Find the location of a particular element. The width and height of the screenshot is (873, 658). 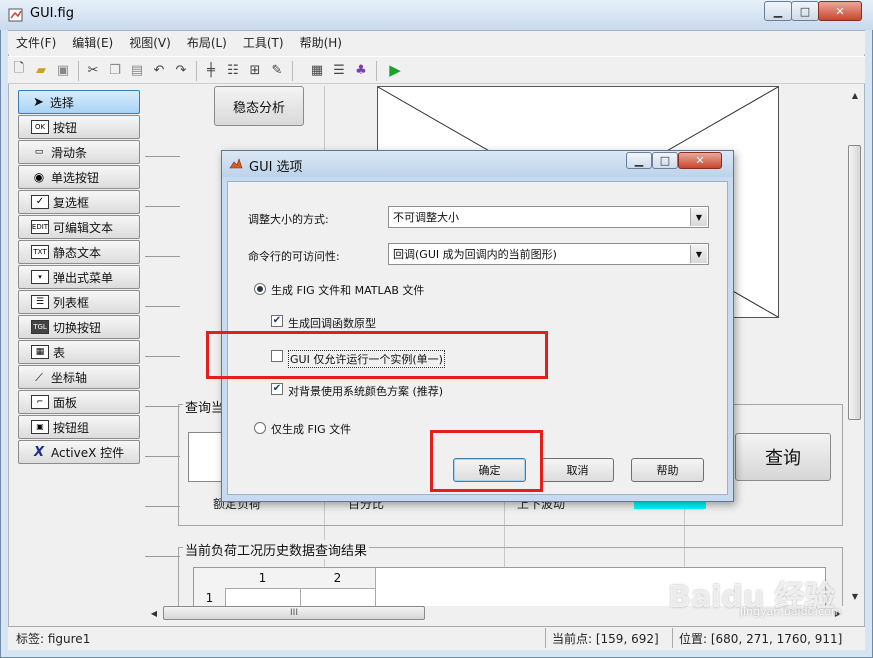

highlight-box-ok is located at coordinates (486, 461).